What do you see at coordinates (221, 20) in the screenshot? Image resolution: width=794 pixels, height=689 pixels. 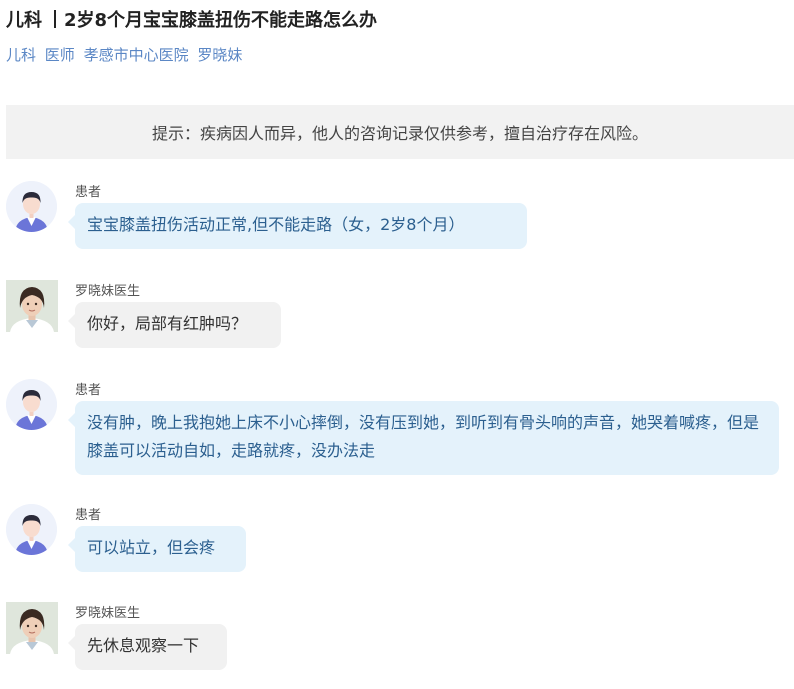 I see `question-title: 2岁8个月宝宝膝盖扭伤不能走路怎么办` at bounding box center [221, 20].